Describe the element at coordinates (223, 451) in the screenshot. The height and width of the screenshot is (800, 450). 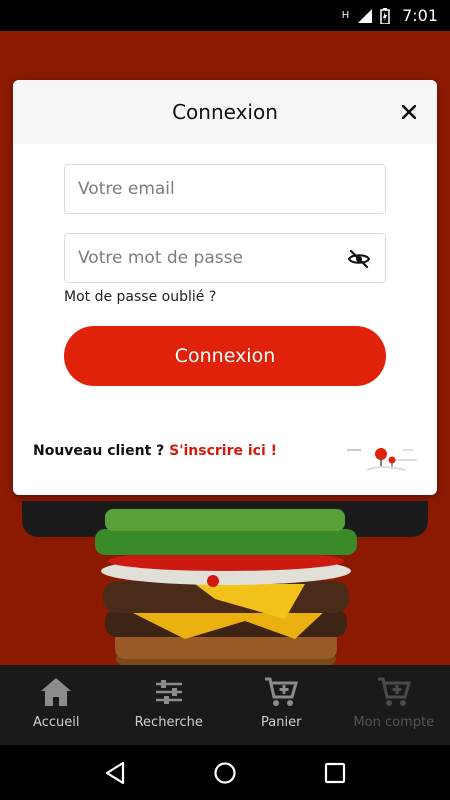
I see `signup-link: S'inscrire ici !` at that location.